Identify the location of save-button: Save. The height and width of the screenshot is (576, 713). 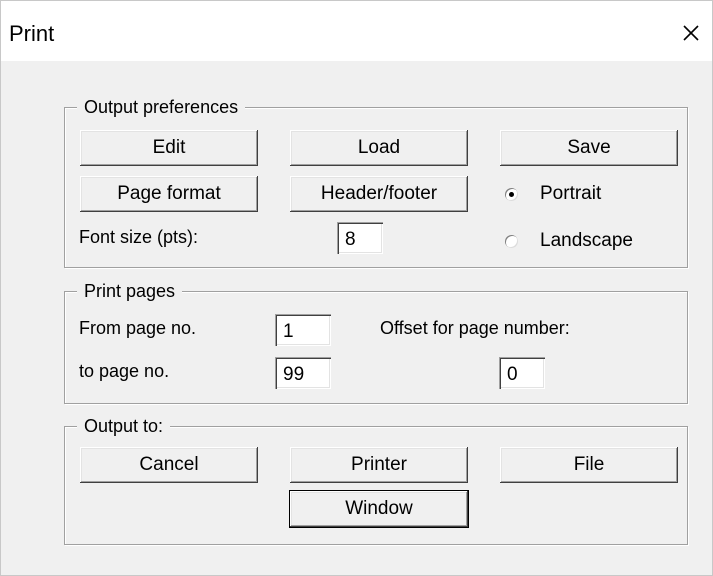
(589, 148).